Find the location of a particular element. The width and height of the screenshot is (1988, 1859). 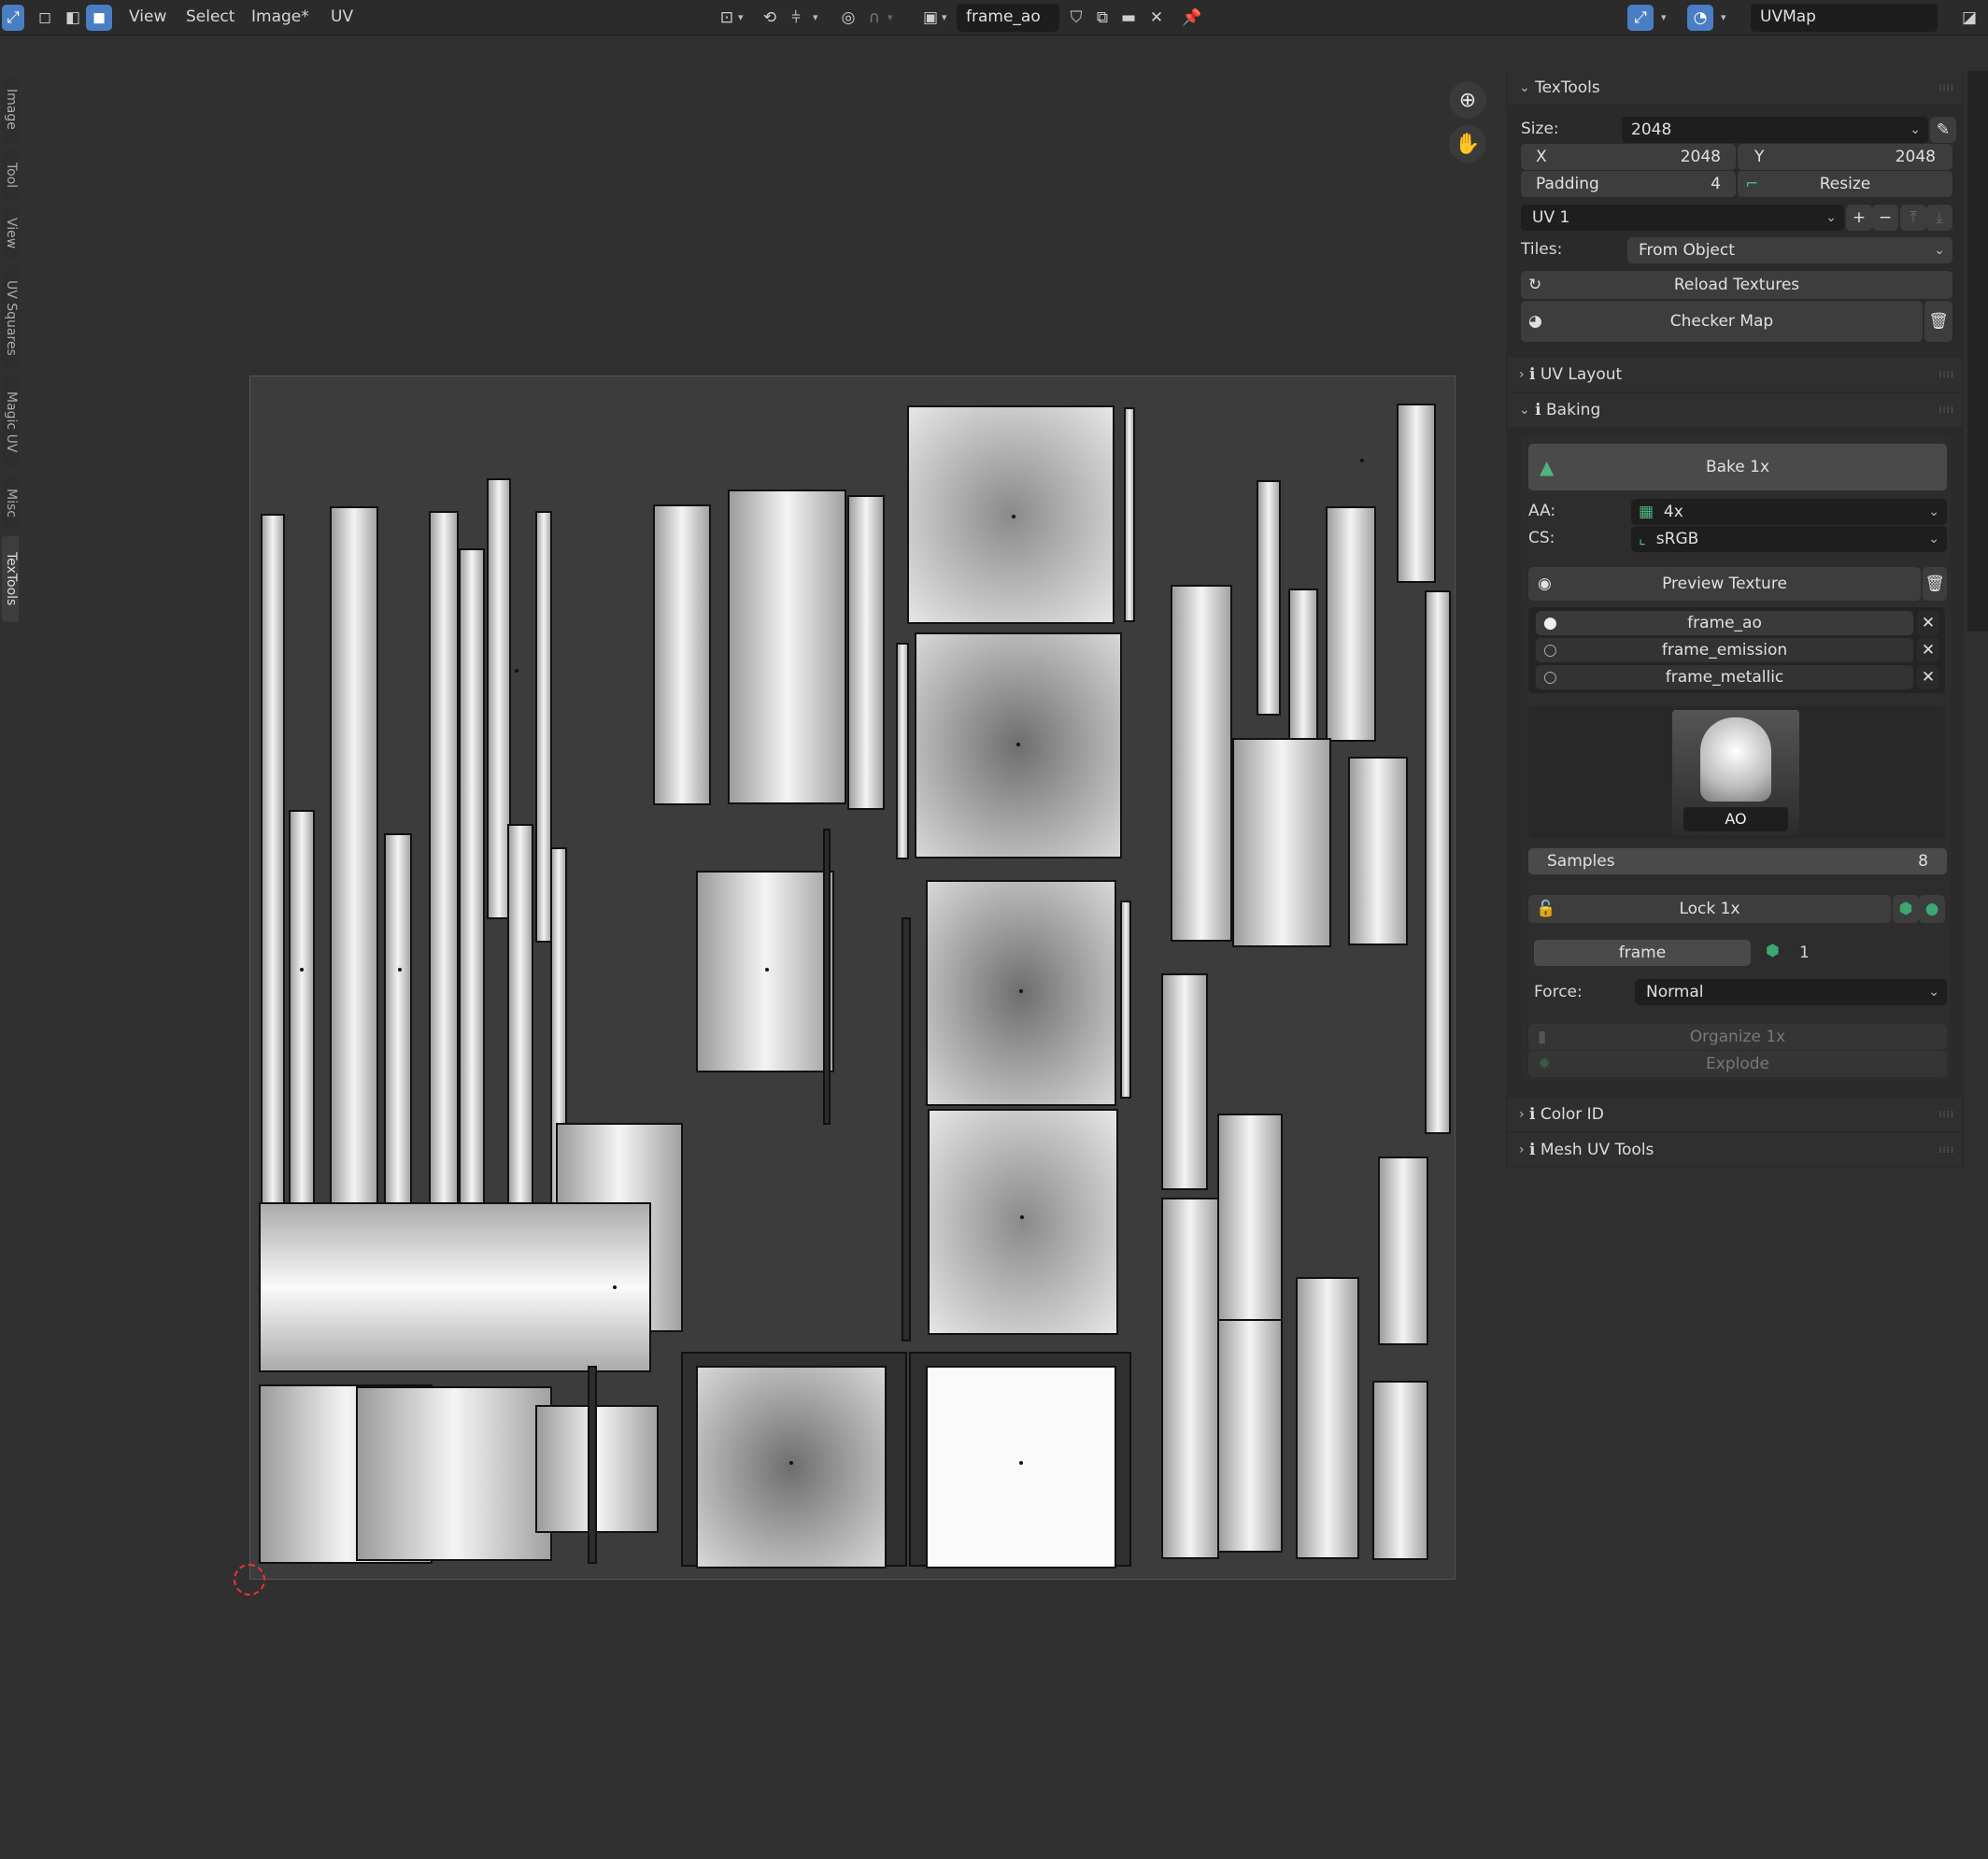

sync-select-icon: ⟲ is located at coordinates (770, 18).